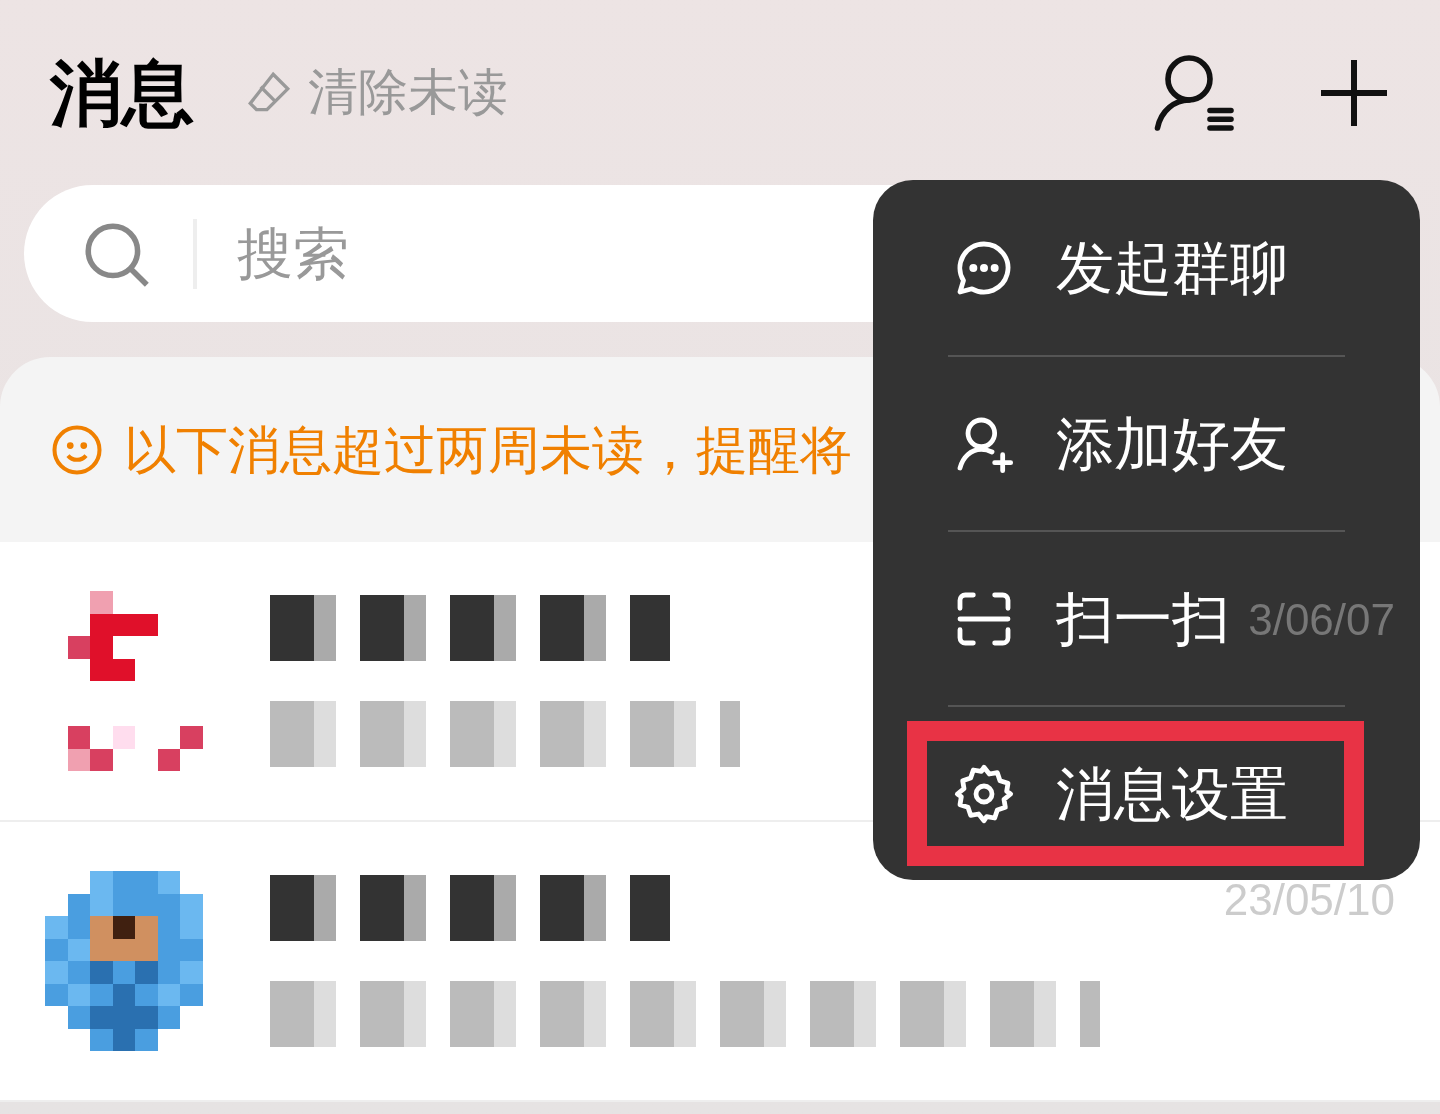 This screenshot has height=1114, width=1440. Describe the element at coordinates (1321, 620) in the screenshot. I see `chat-date: 3/06/07` at that location.